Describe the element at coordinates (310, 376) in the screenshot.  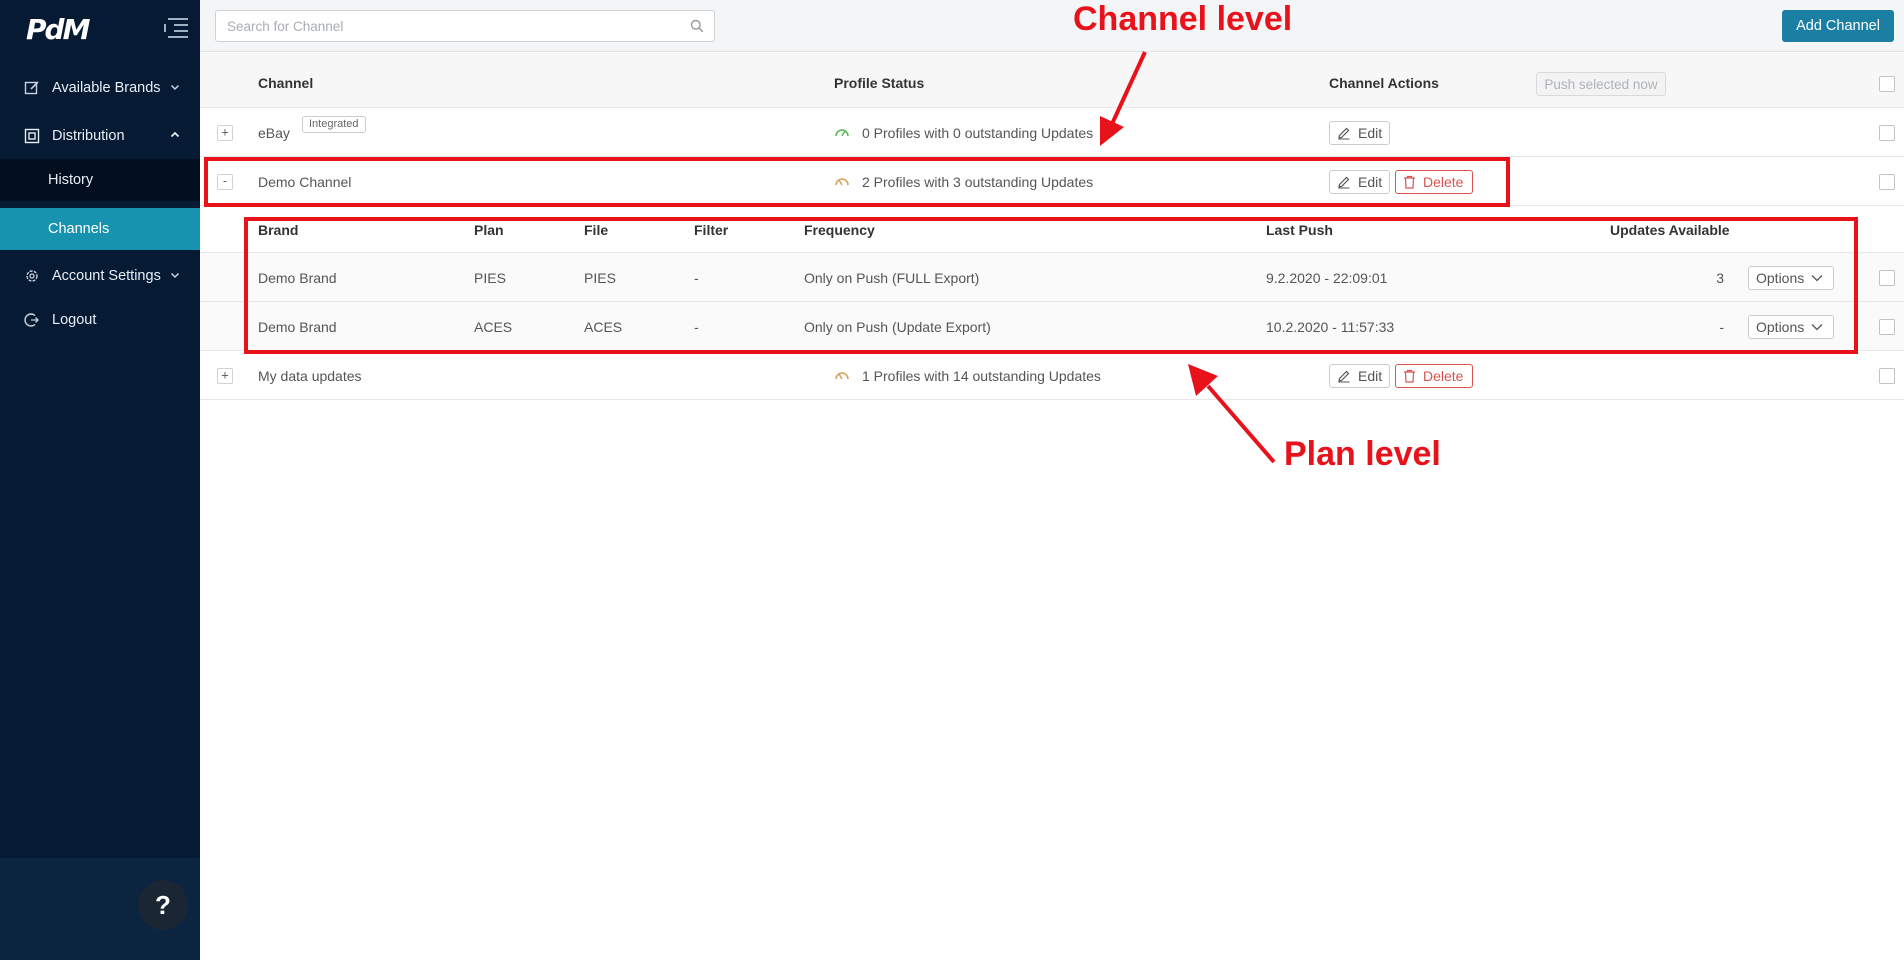
I see `channel-name: My data updates` at that location.